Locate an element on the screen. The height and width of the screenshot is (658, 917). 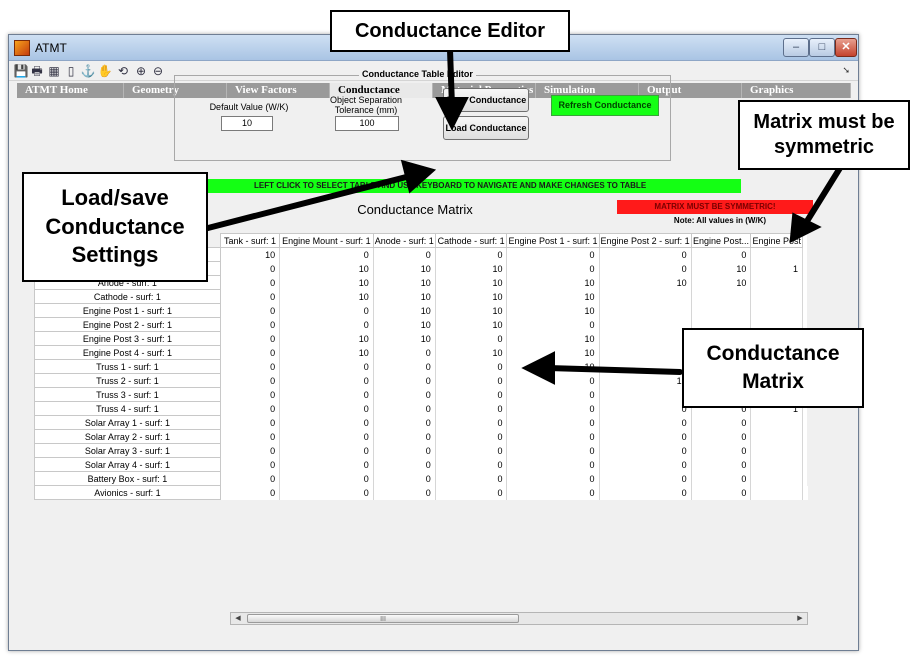
column-header: Anode - surf: 1 is located at coordinates (404, 240).